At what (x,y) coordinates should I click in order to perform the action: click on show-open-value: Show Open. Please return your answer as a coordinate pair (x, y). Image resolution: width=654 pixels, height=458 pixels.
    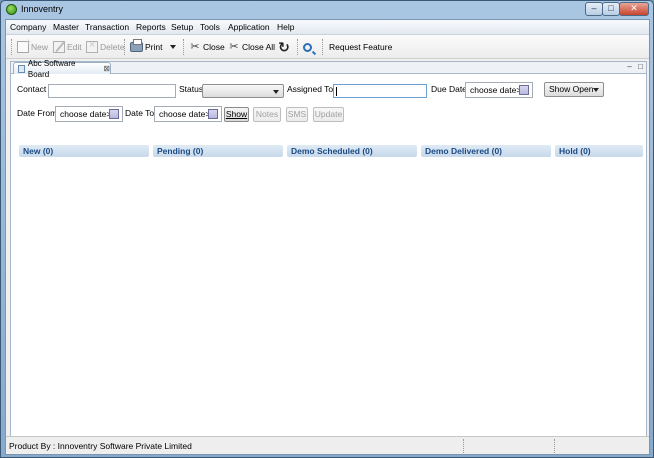
    Looking at the image, I should click on (571, 89).